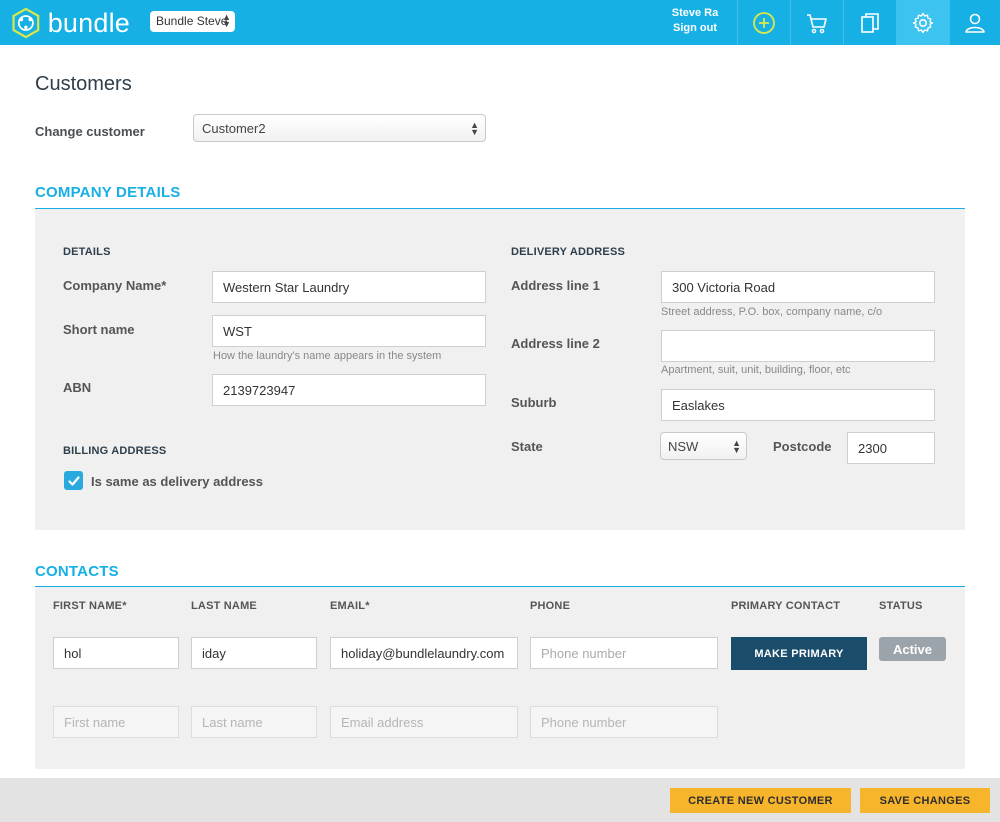  What do you see at coordinates (695, 28) in the screenshot?
I see `sign-out-link: Sign out` at bounding box center [695, 28].